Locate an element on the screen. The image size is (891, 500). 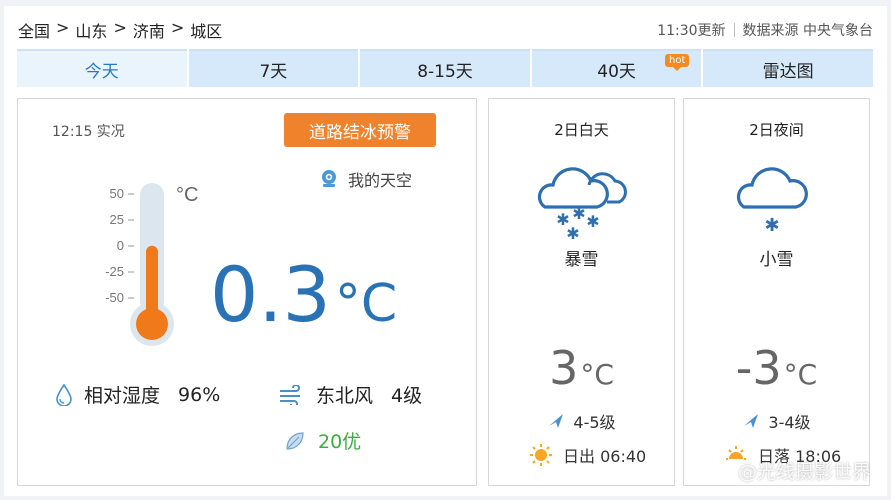
top-bar: 全国 > 山东 > 济南 > 城区 11:30更新 数据来源 中央气象台 is located at coordinates (445, 30).